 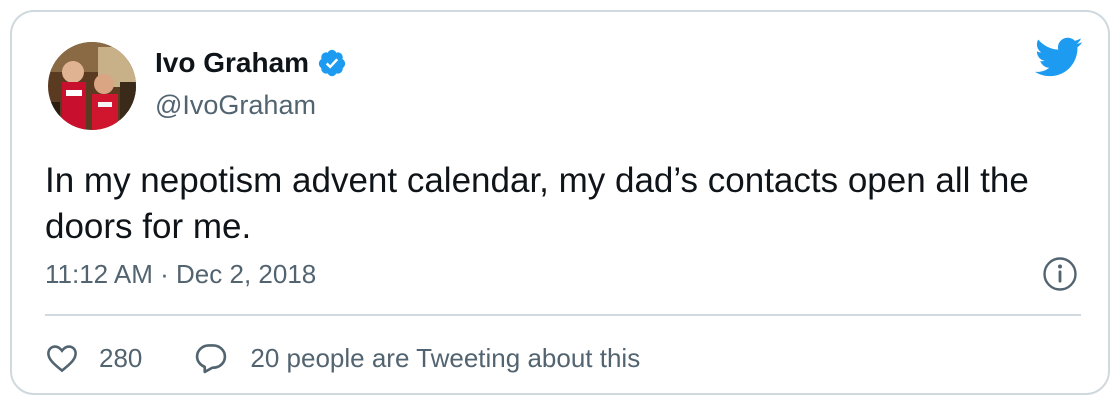 What do you see at coordinates (93, 358) in the screenshot?
I see `like-button: 280` at bounding box center [93, 358].